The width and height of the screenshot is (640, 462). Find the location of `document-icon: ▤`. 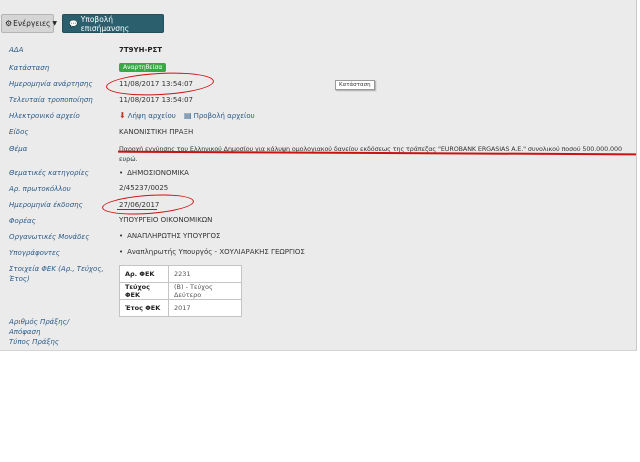

document-icon: ▤ is located at coordinates (188, 115).